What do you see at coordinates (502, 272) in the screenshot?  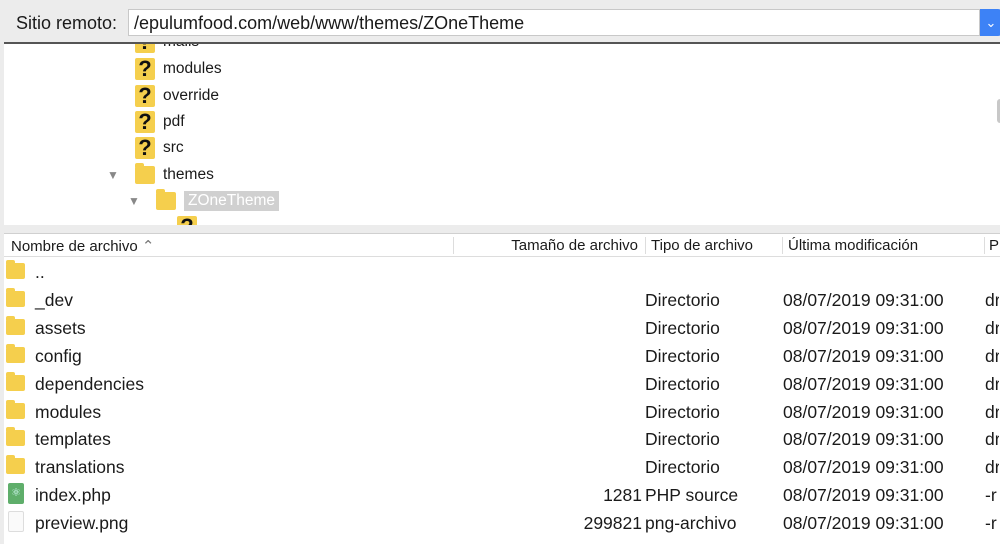 I see `file-row: ..` at bounding box center [502, 272].